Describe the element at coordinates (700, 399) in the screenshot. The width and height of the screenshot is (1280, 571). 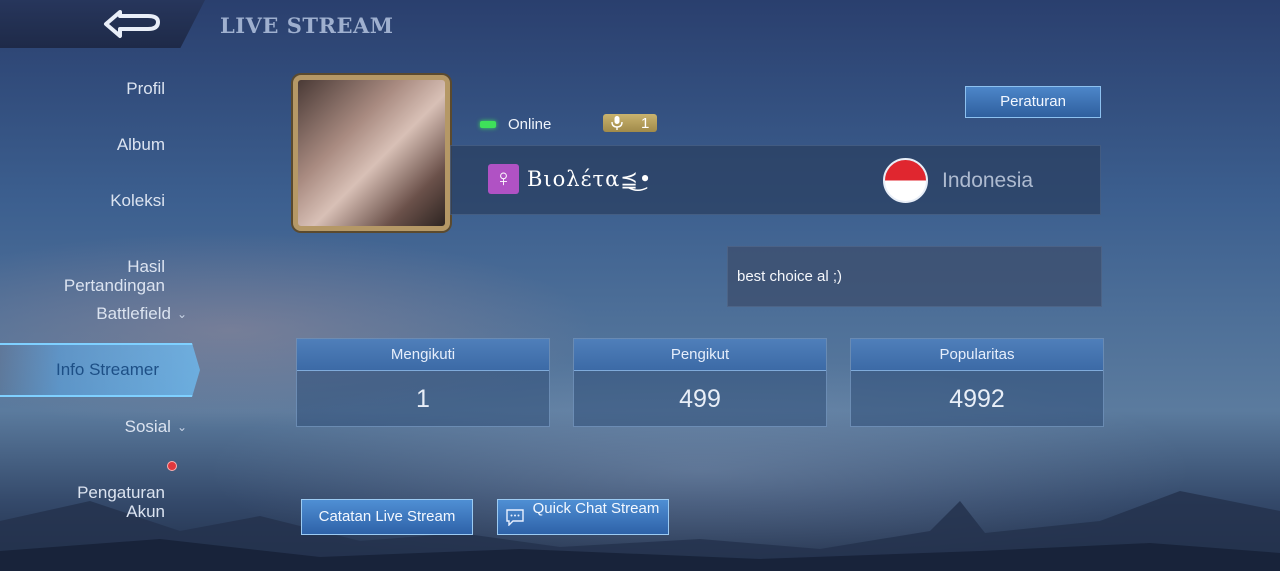
I see `stat-value: 499` at that location.